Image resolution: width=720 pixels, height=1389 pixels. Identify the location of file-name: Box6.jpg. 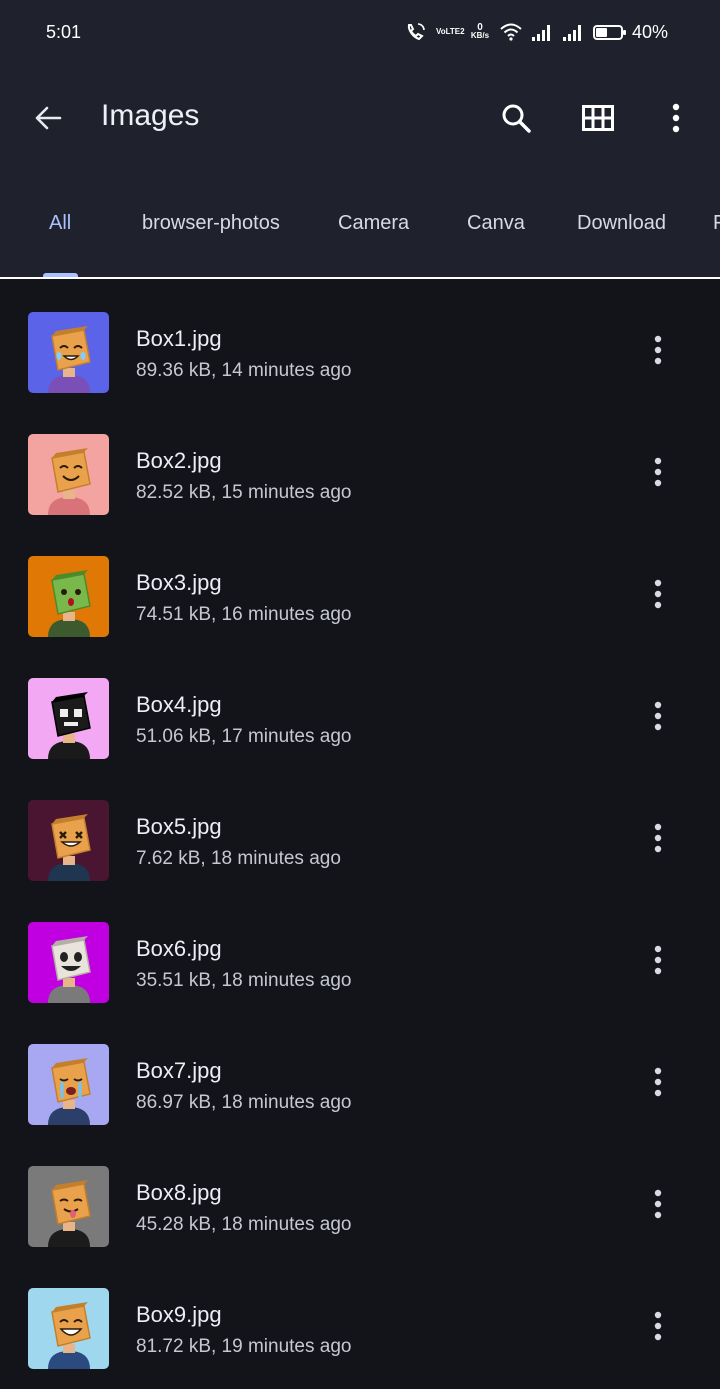
(179, 948).